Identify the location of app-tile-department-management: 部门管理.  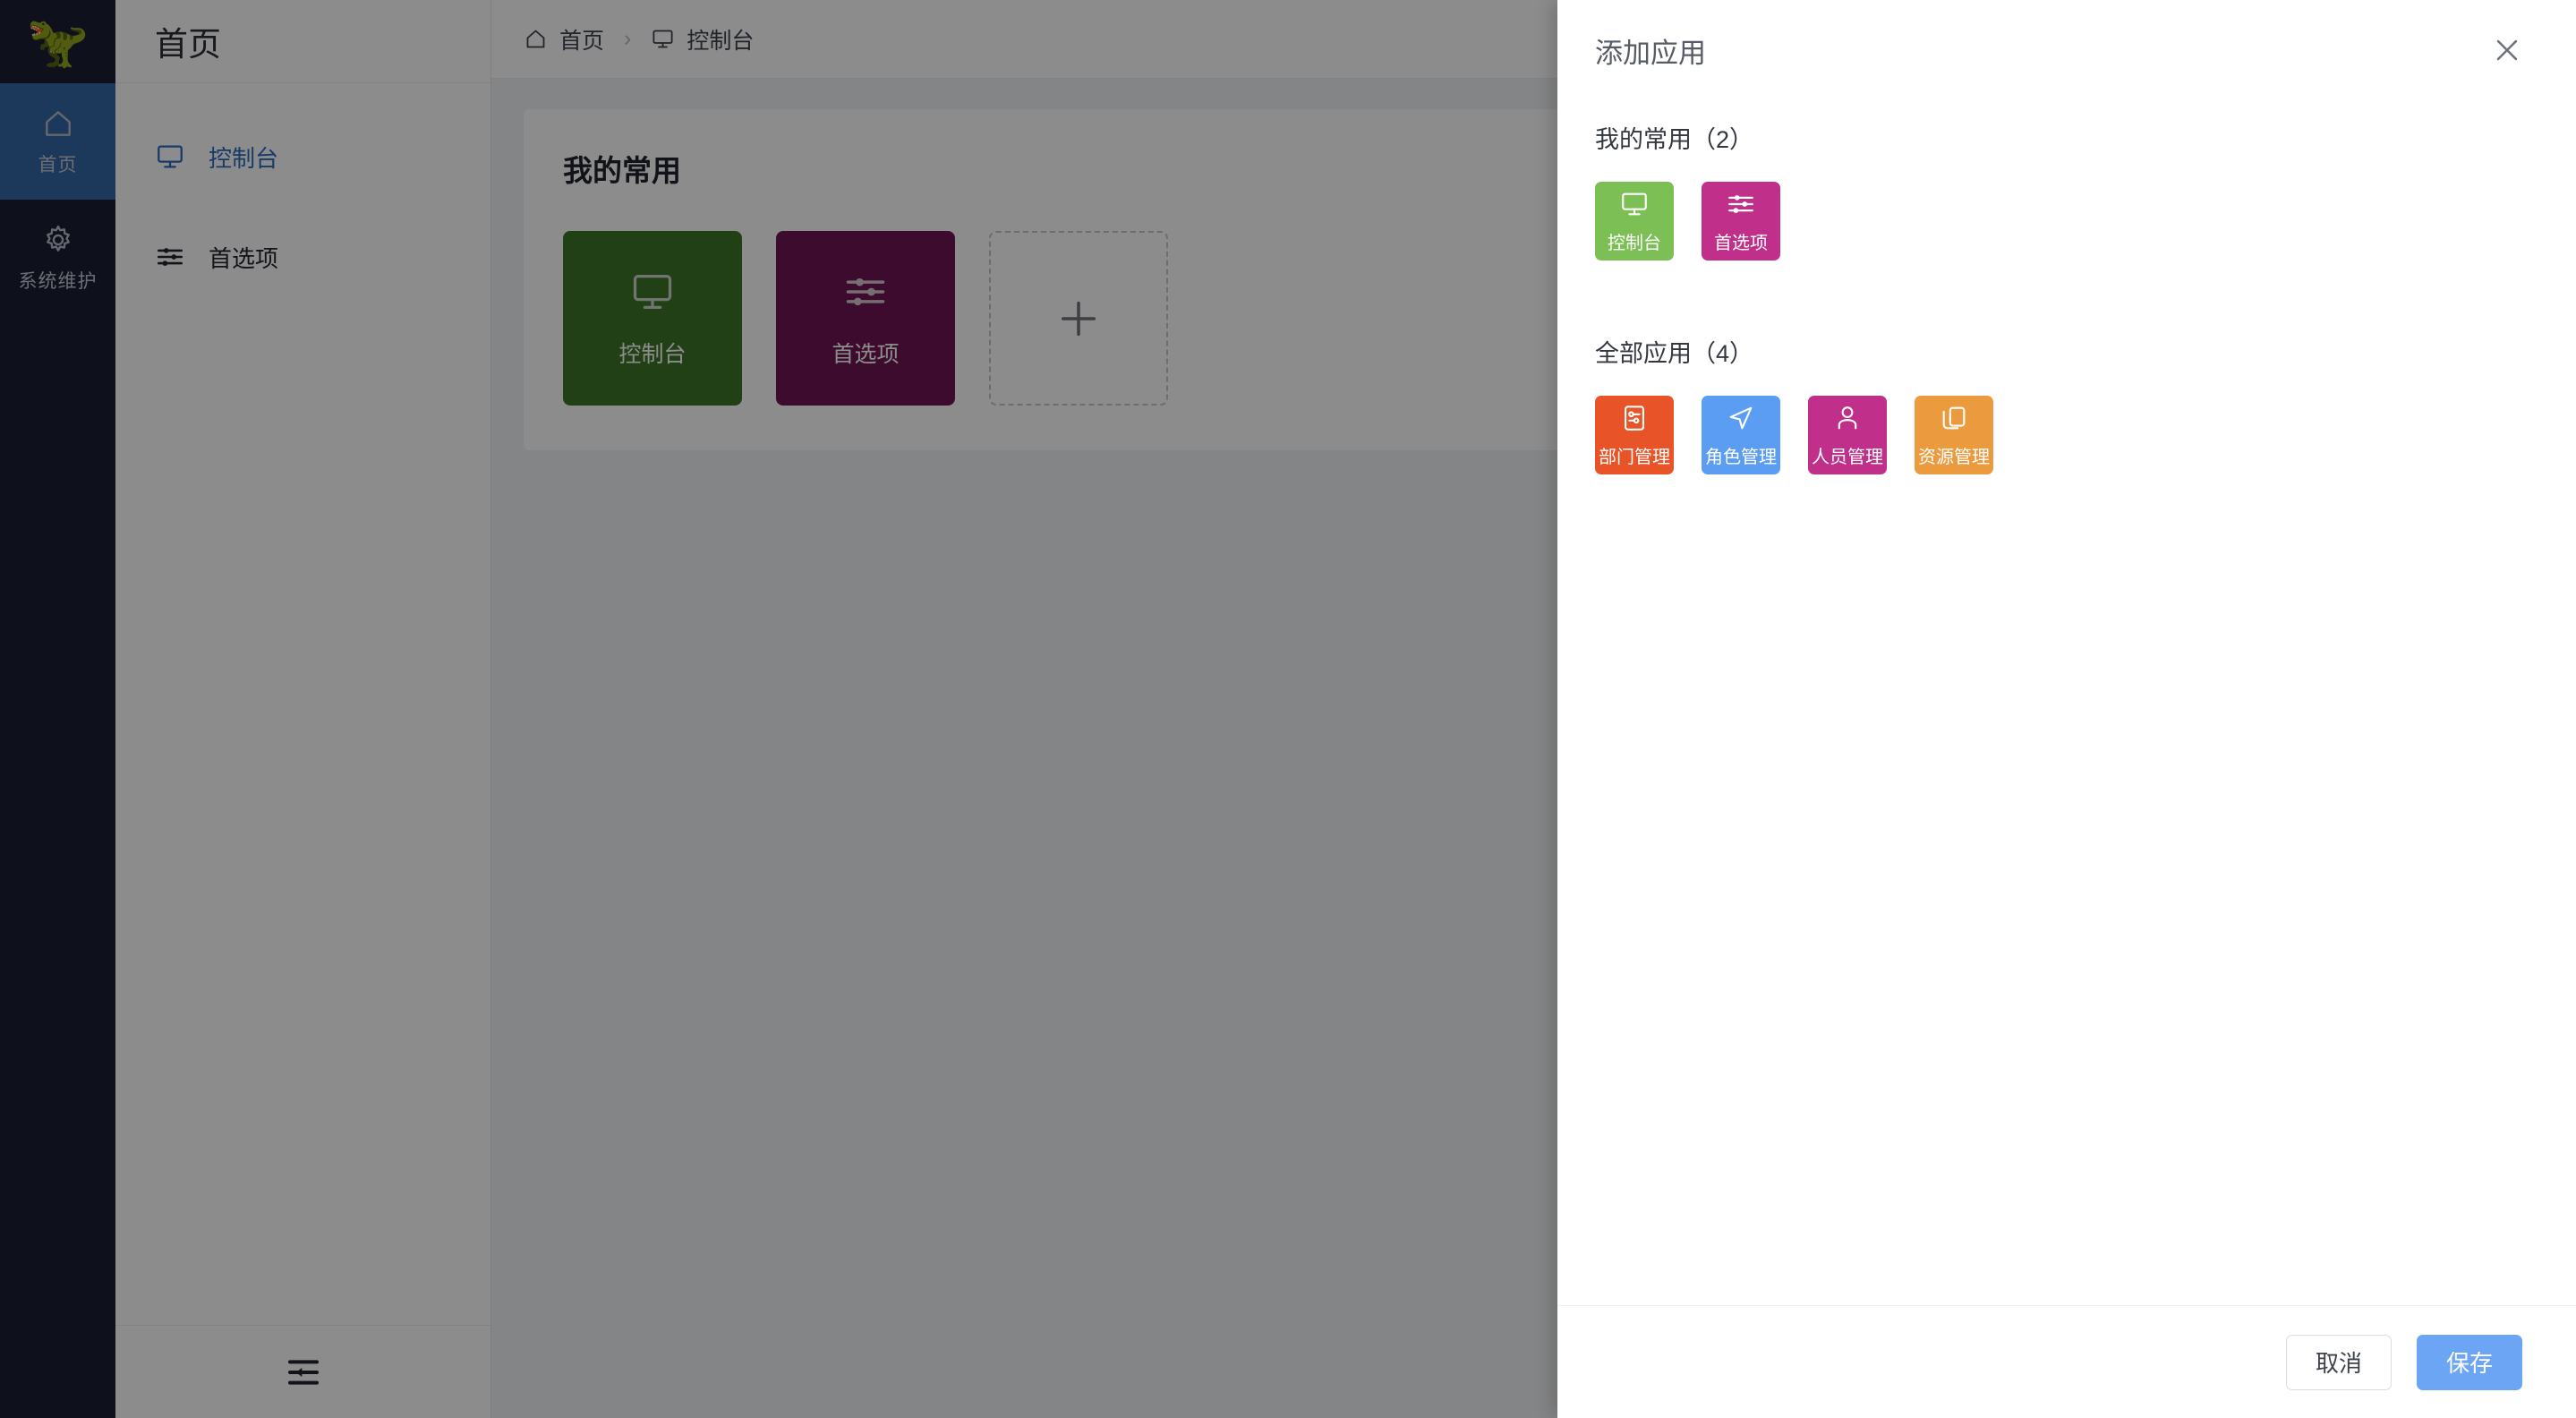
(1634, 435).